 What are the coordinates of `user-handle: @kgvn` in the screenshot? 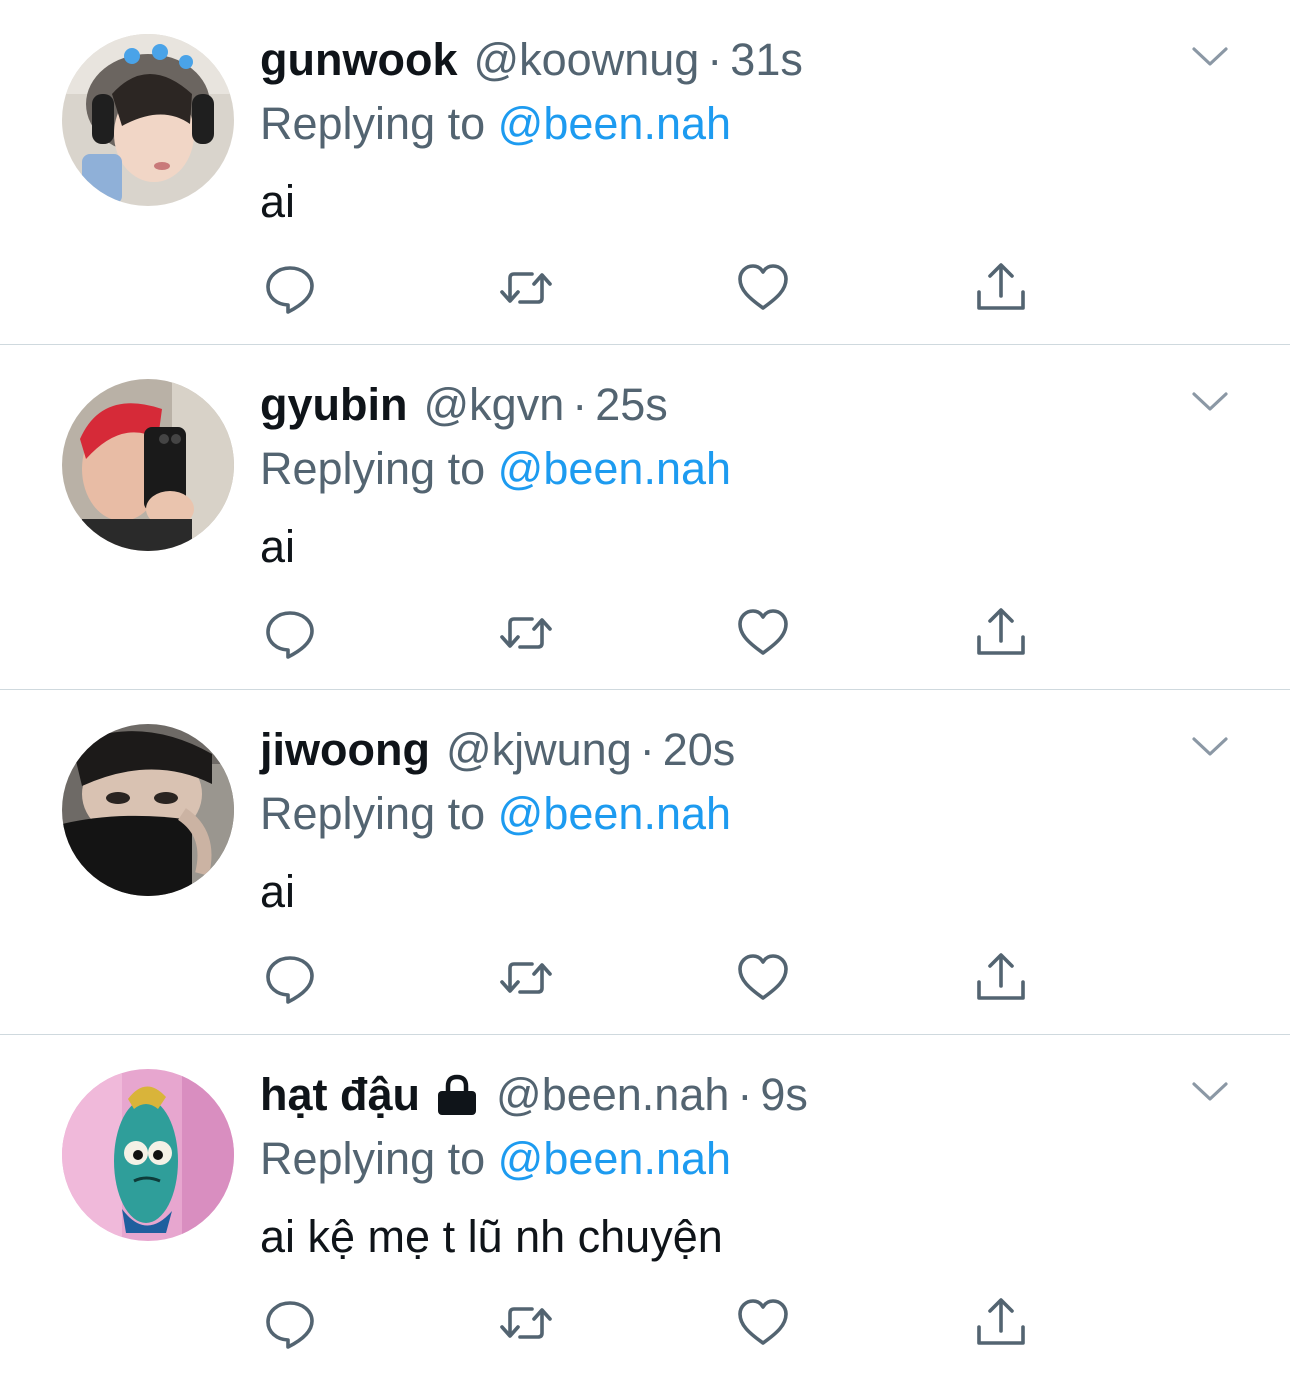 It's located at (493, 405).